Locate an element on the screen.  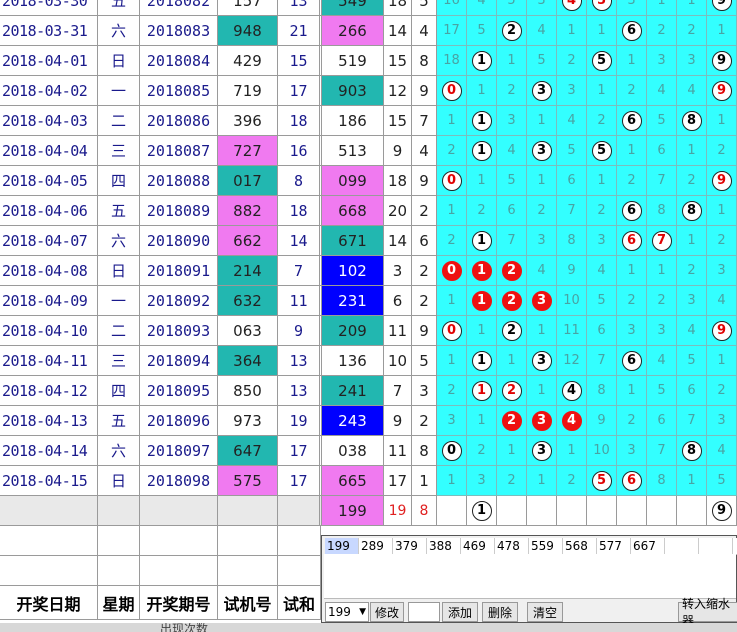
draw-date: 2018-04-13 is located at coordinates (49, 421).